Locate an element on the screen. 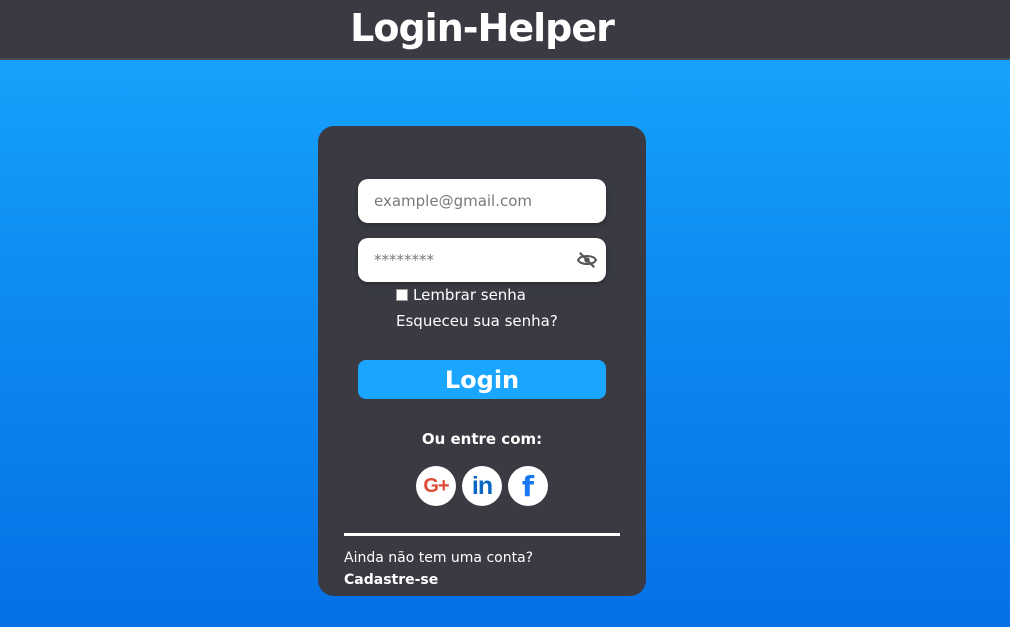  forgot-password-link: Esqueceu sua senha? is located at coordinates (477, 321).